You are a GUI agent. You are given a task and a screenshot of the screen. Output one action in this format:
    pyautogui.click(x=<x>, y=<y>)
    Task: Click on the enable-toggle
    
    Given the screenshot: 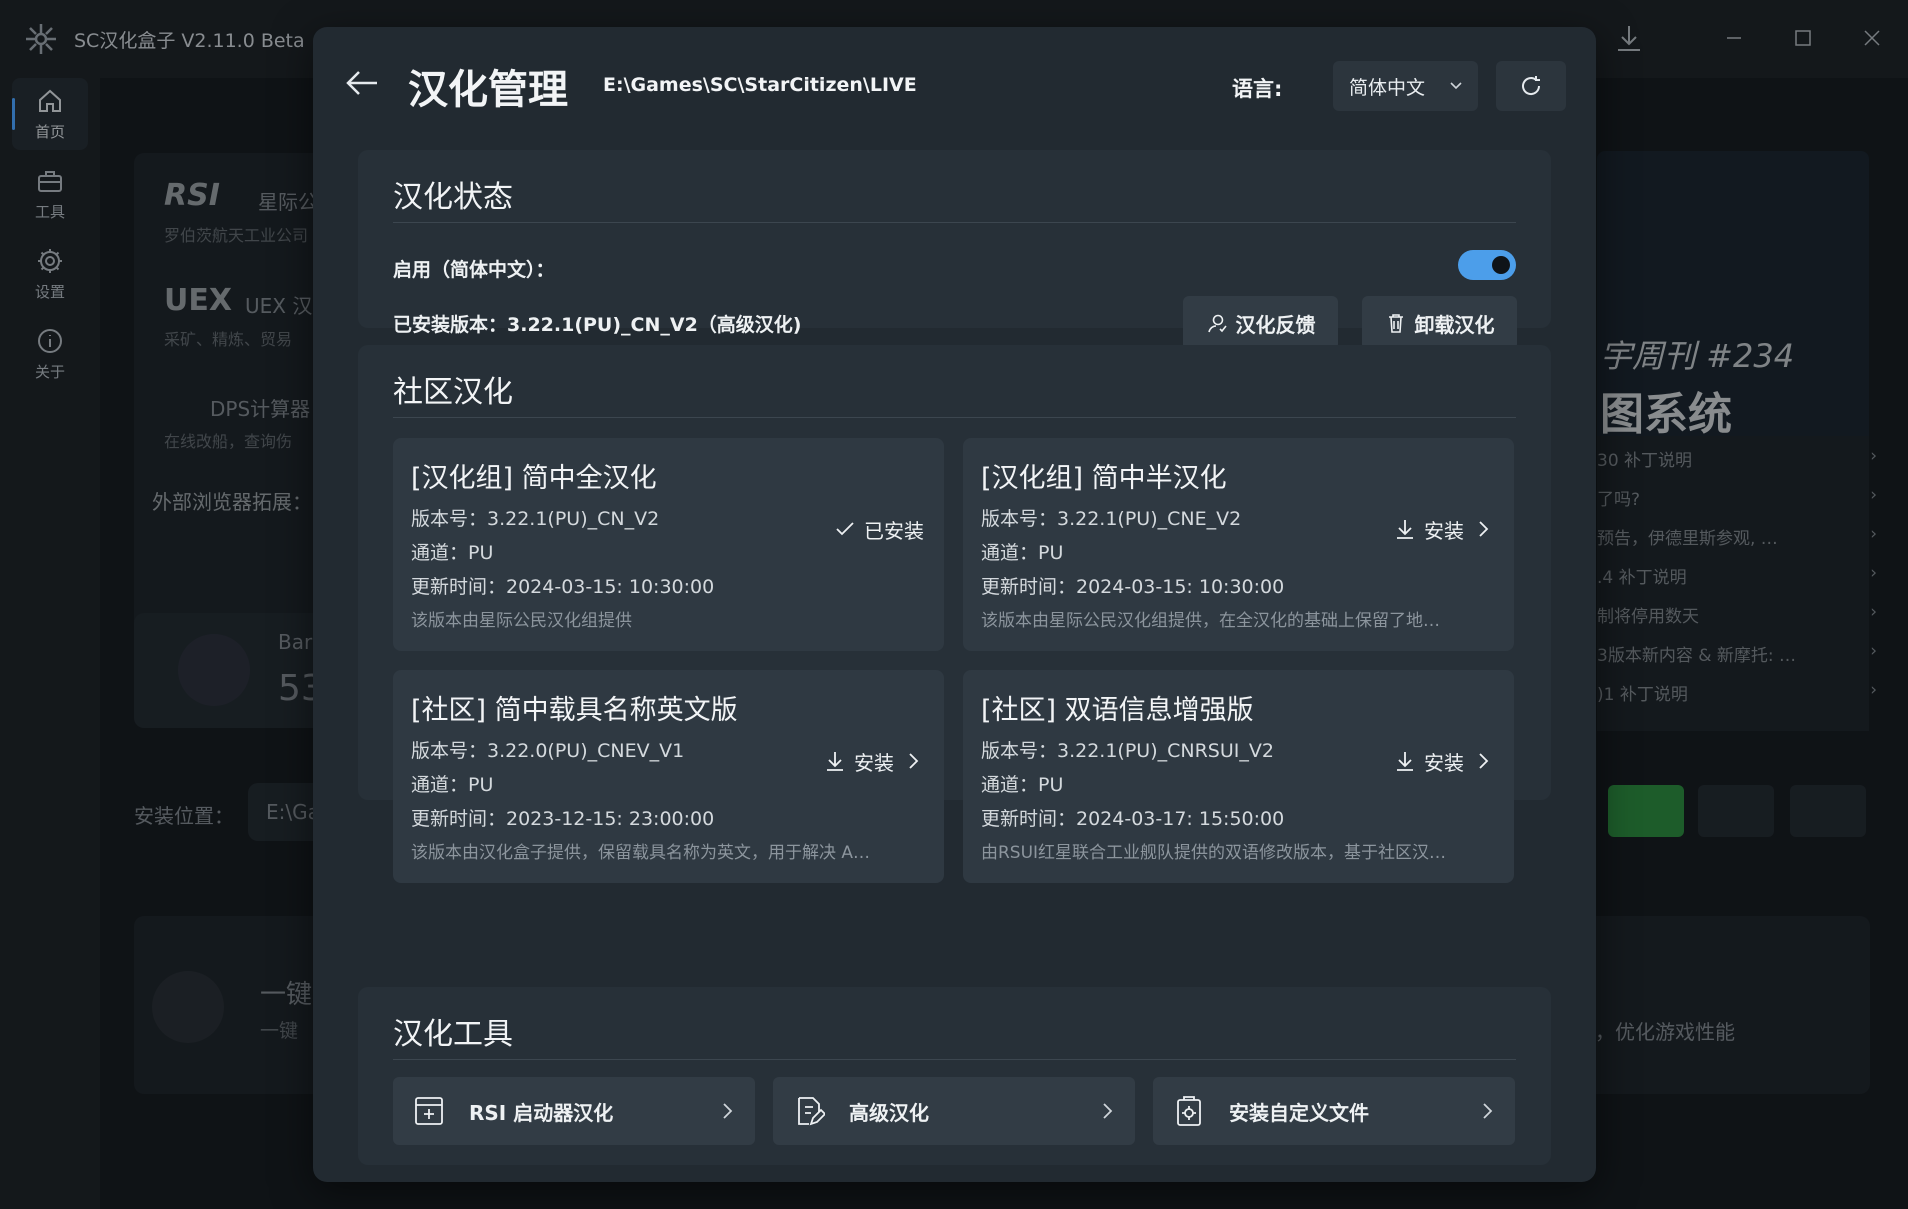 What is the action you would take?
    pyautogui.click(x=1487, y=265)
    